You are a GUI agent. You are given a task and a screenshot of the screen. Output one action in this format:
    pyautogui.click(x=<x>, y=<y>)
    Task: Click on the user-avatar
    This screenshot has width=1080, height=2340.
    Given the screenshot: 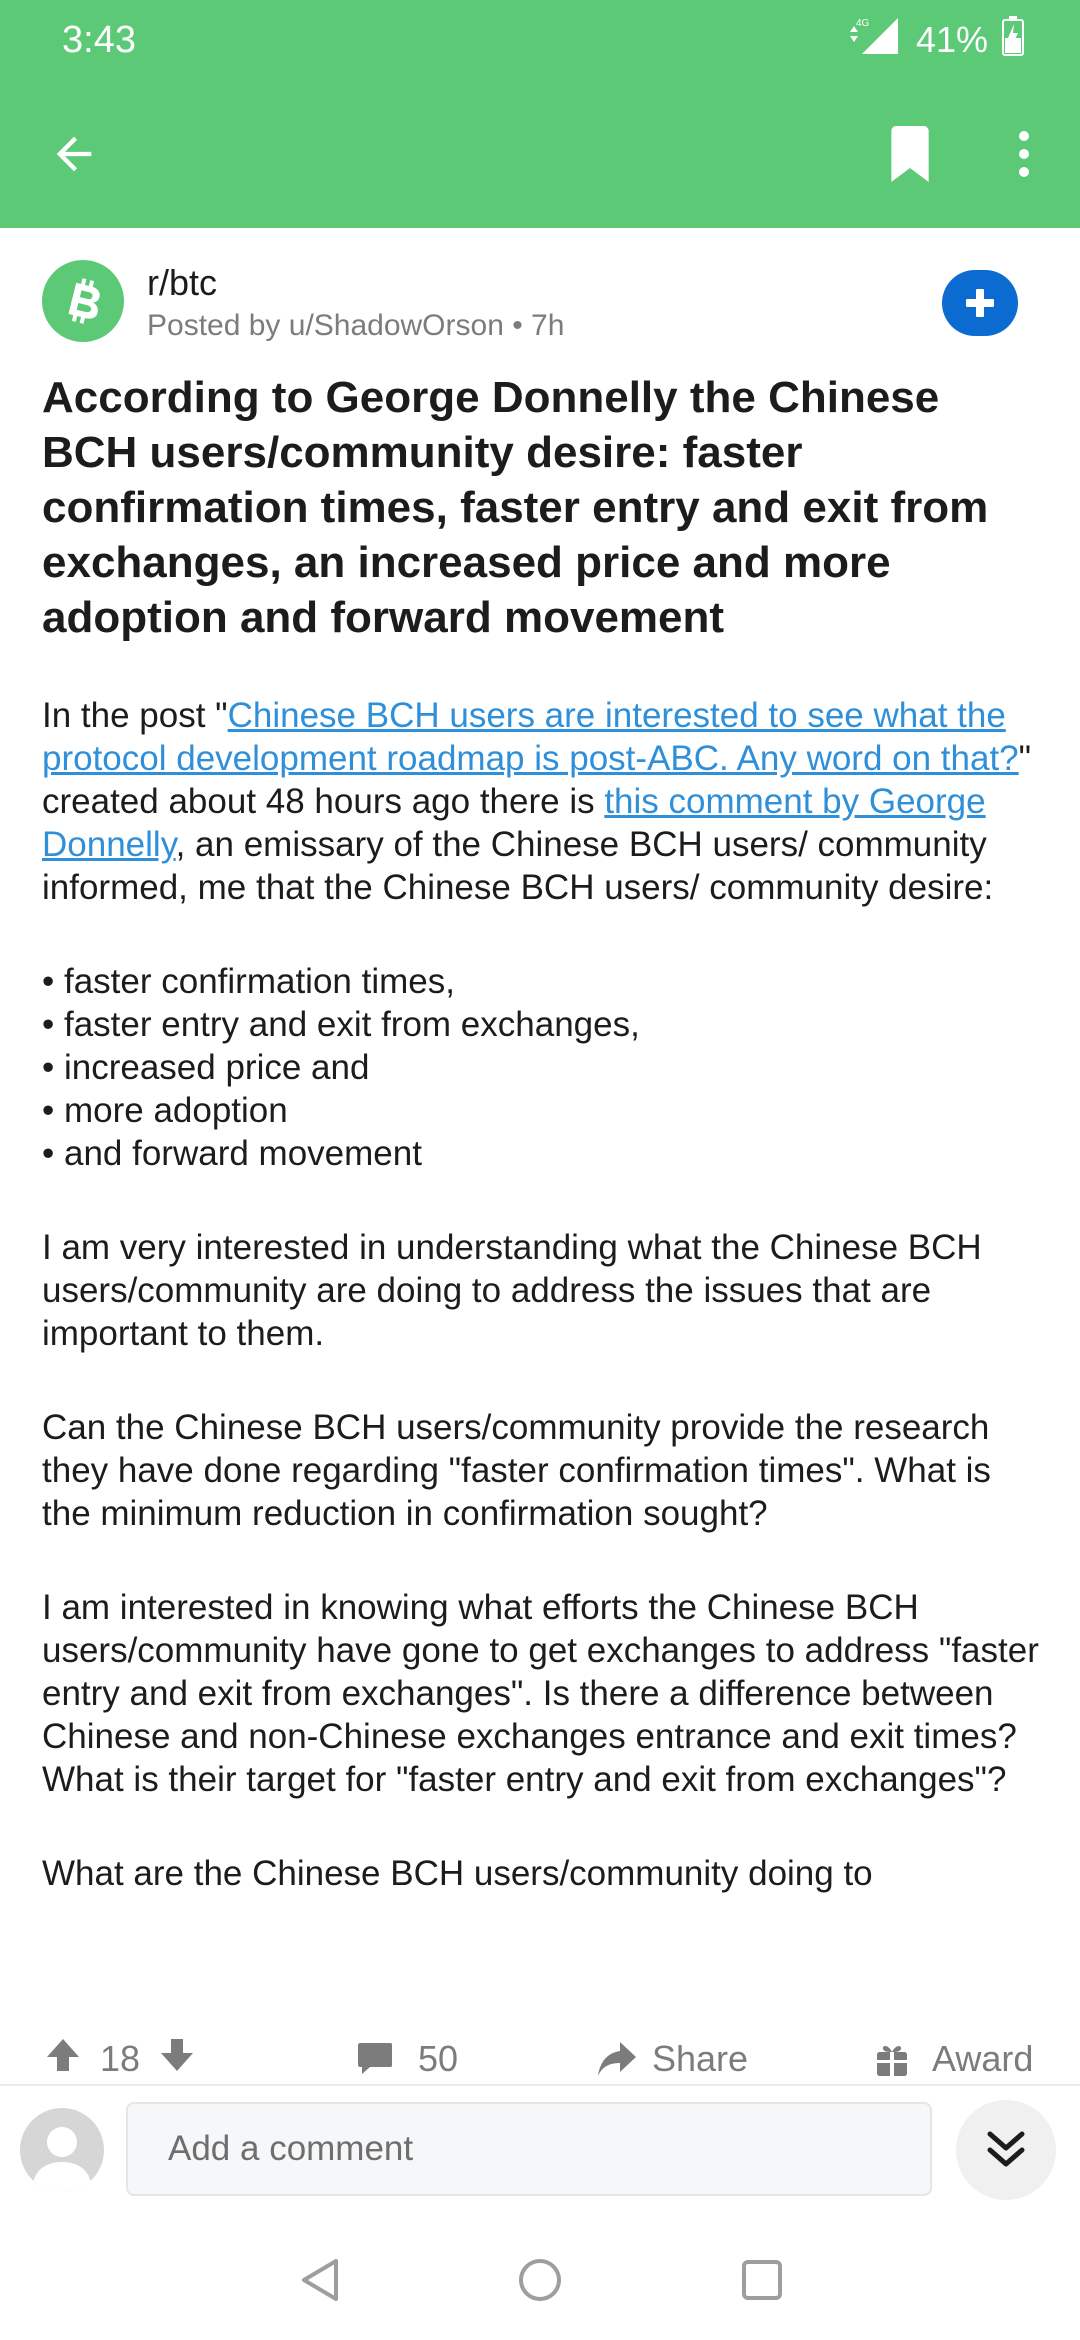 What is the action you would take?
    pyautogui.click(x=62, y=2150)
    